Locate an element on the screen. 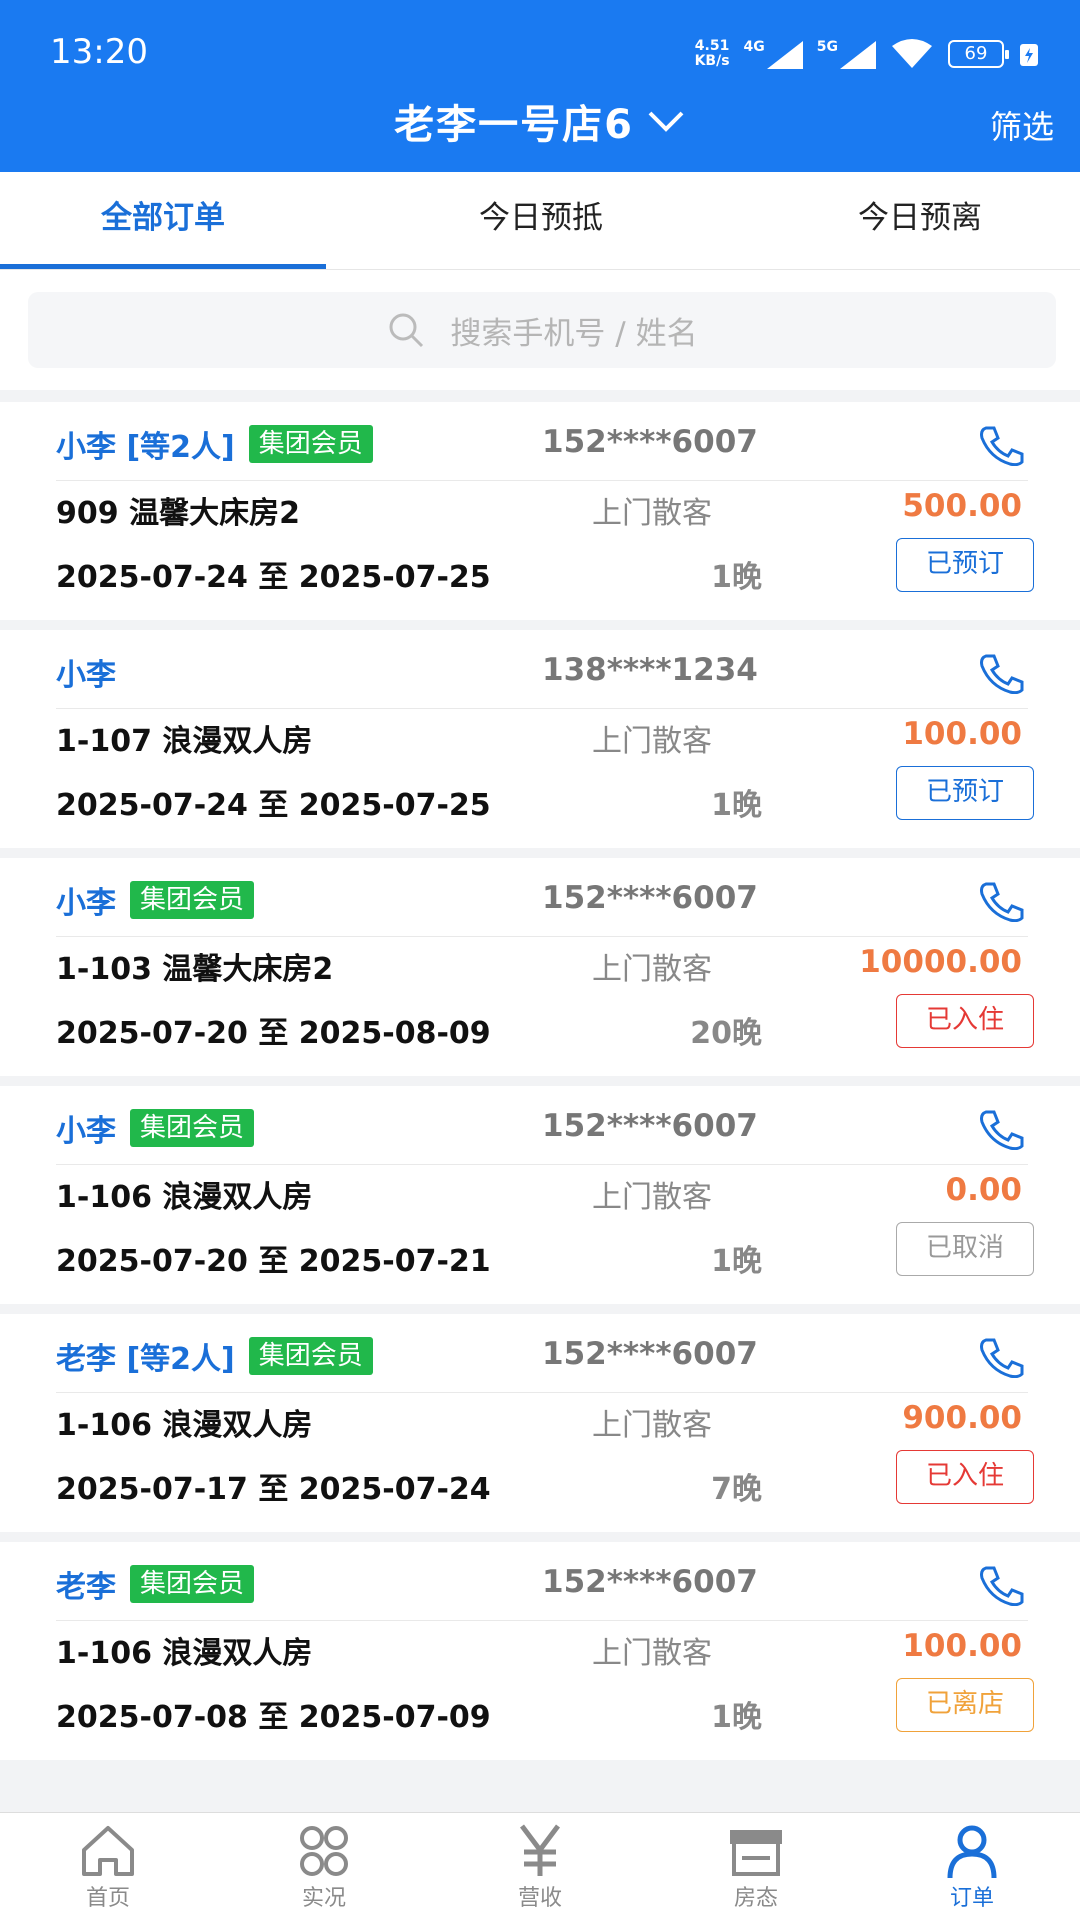 This screenshot has height=1920, width=1080. tab-today-arrival: 今日预抵 is located at coordinates (541, 221).